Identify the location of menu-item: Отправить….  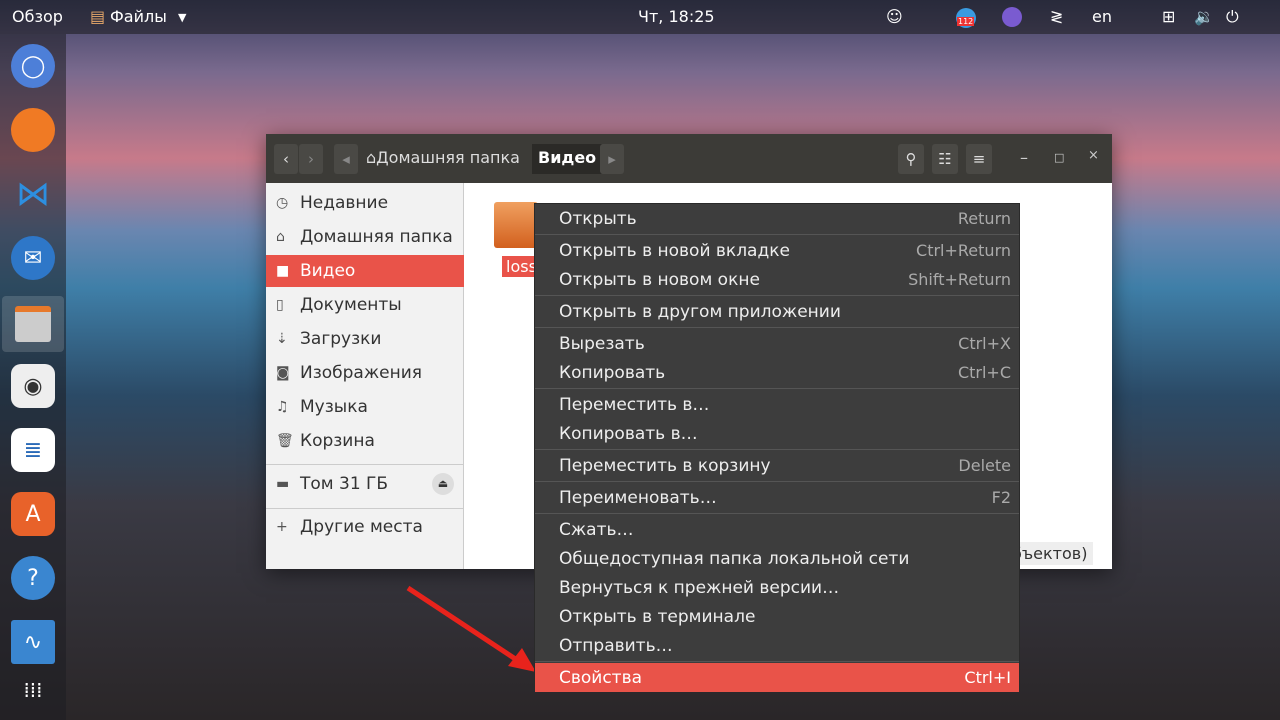
(777, 645).